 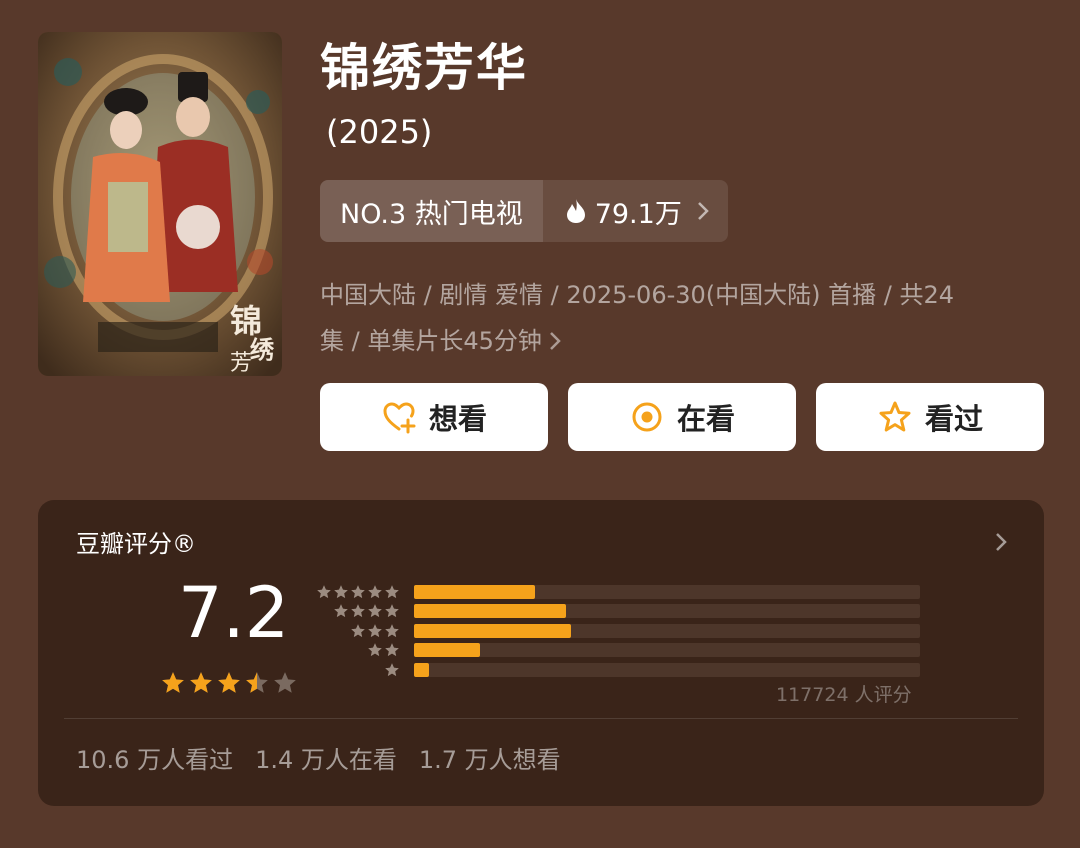 I want to click on flame-icon, so click(x=575, y=211).